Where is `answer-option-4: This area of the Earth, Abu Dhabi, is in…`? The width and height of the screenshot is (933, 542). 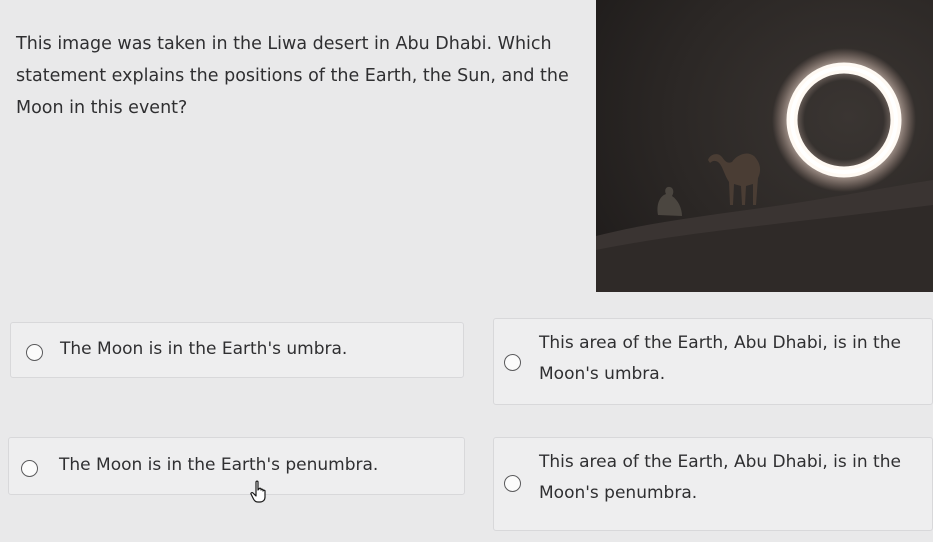 answer-option-4: This area of the Earth, Abu Dhabi, is in… is located at coordinates (713, 484).